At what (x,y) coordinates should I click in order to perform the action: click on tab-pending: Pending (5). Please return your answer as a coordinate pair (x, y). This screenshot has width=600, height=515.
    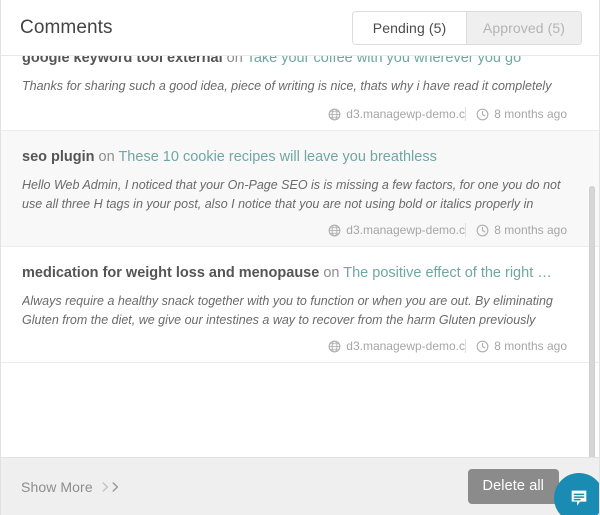
    Looking at the image, I should click on (410, 27).